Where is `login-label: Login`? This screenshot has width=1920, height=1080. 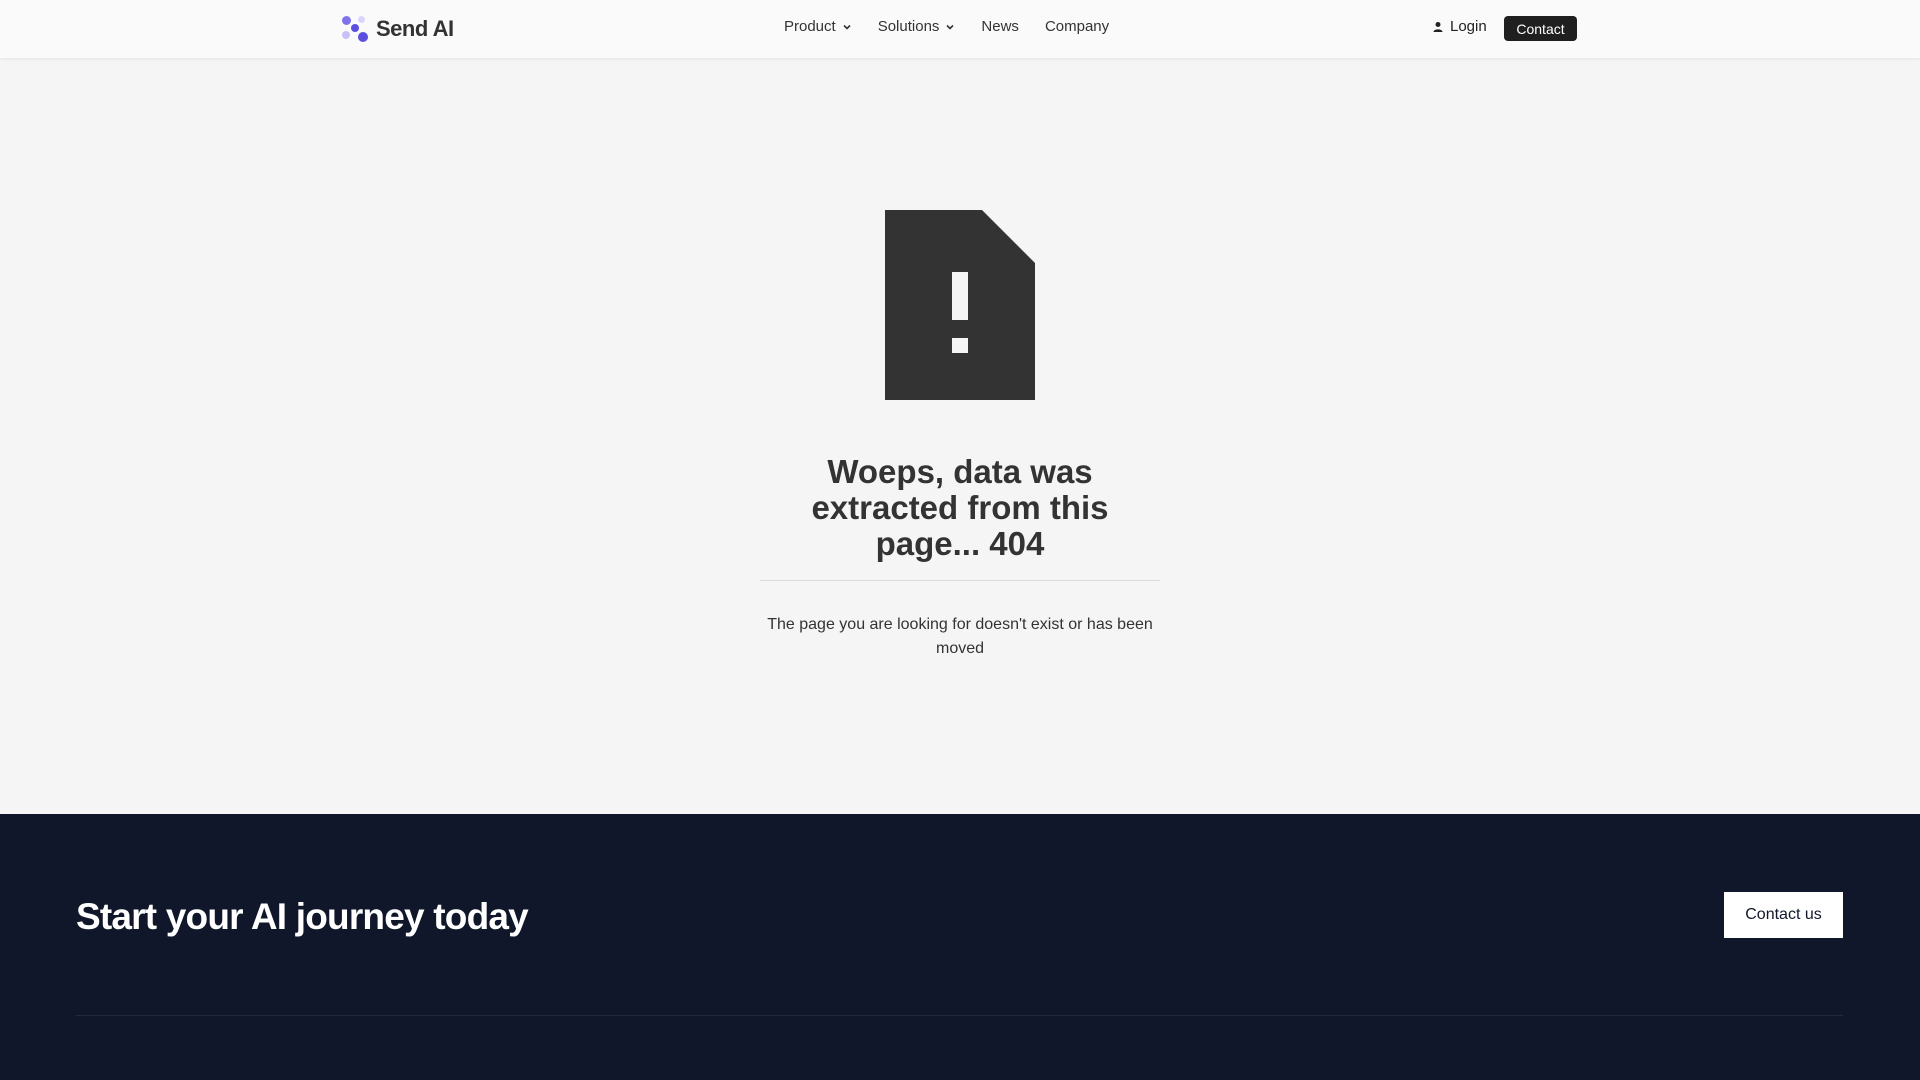 login-label: Login is located at coordinates (1468, 26).